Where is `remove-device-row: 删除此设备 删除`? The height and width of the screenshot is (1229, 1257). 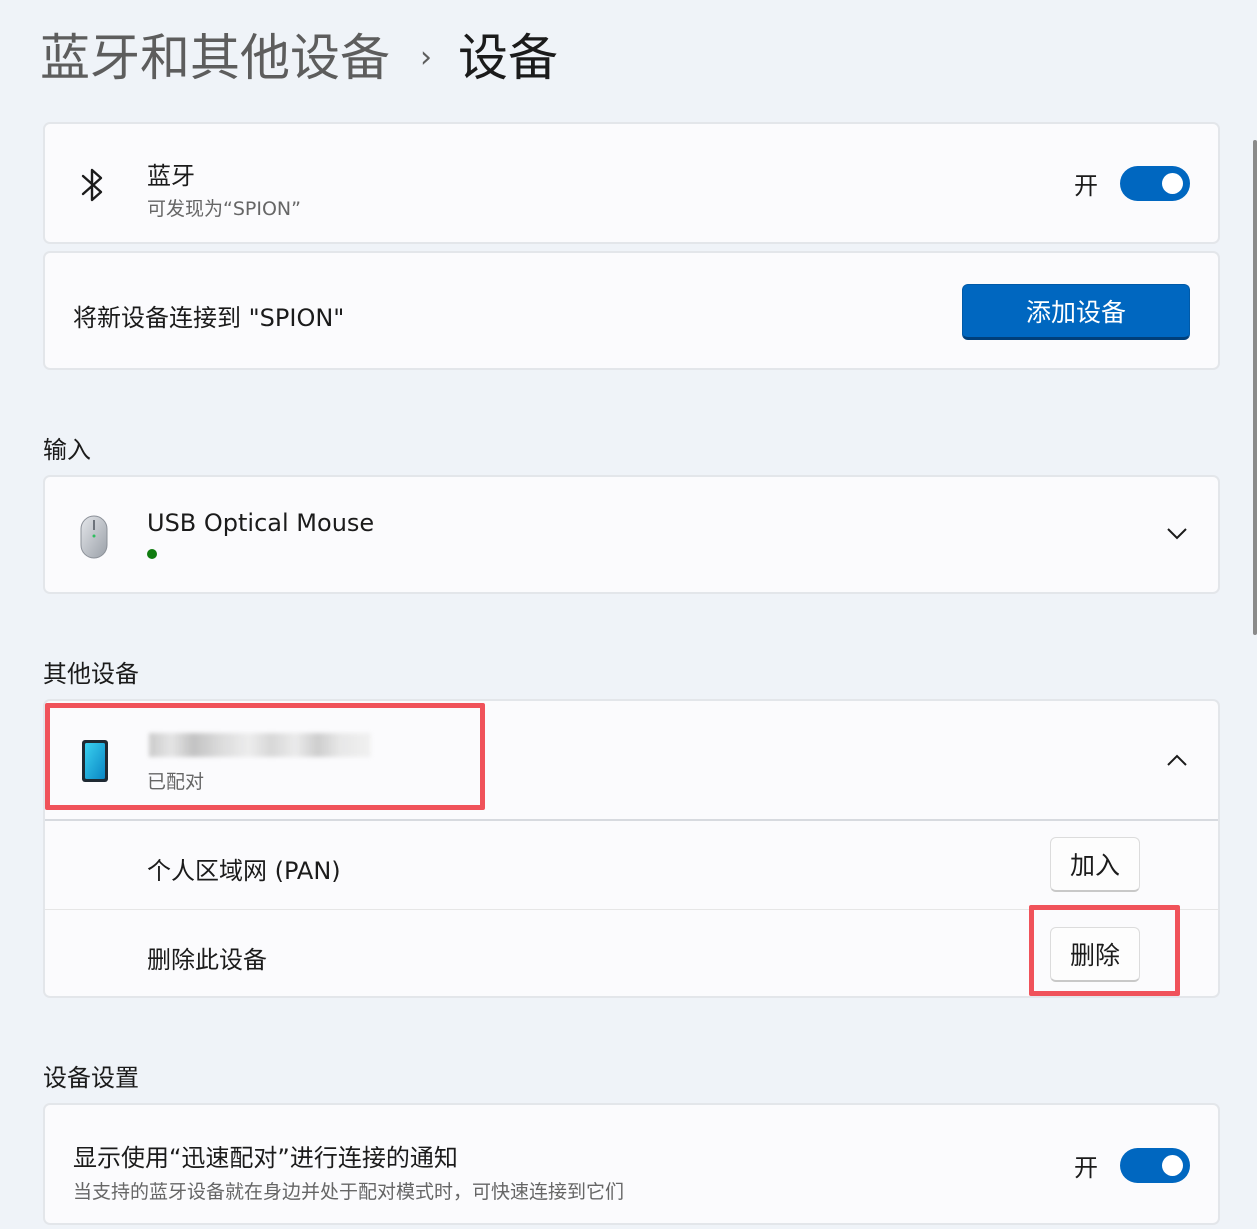 remove-device-row: 删除此设备 删除 is located at coordinates (631, 954).